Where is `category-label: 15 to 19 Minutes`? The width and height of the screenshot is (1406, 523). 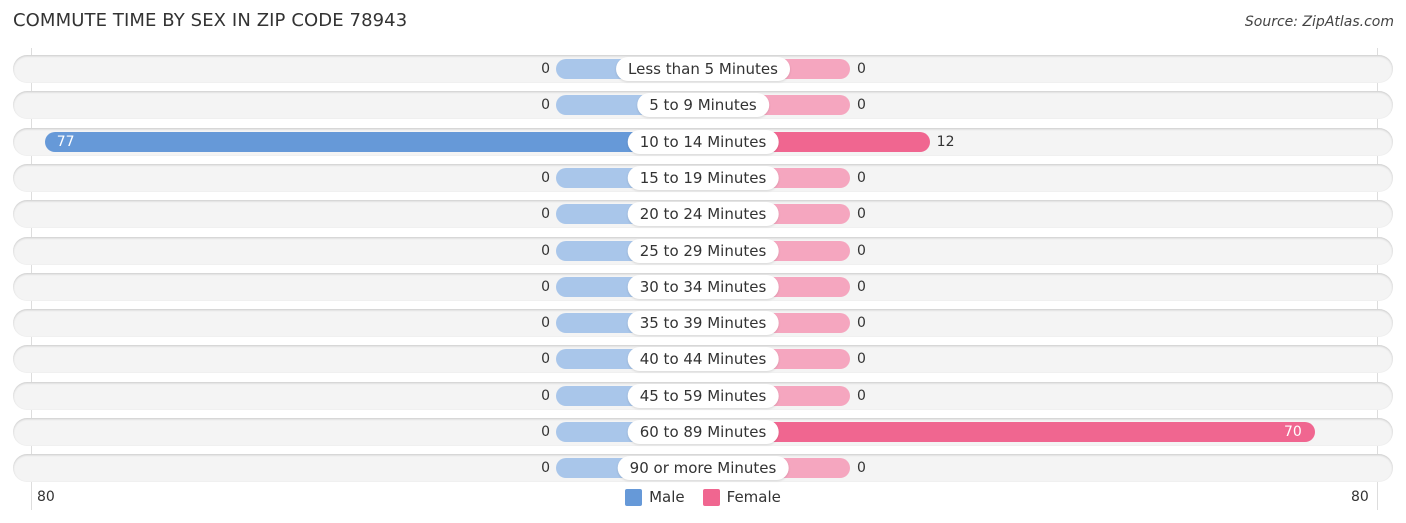
category-label: 15 to 19 Minutes is located at coordinates (703, 177).